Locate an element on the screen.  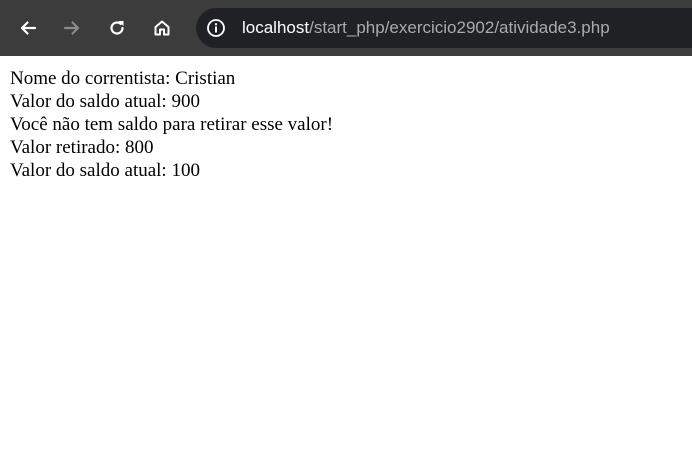
current-balance-line: Valor do saldo atual: 900 is located at coordinates (105, 101).